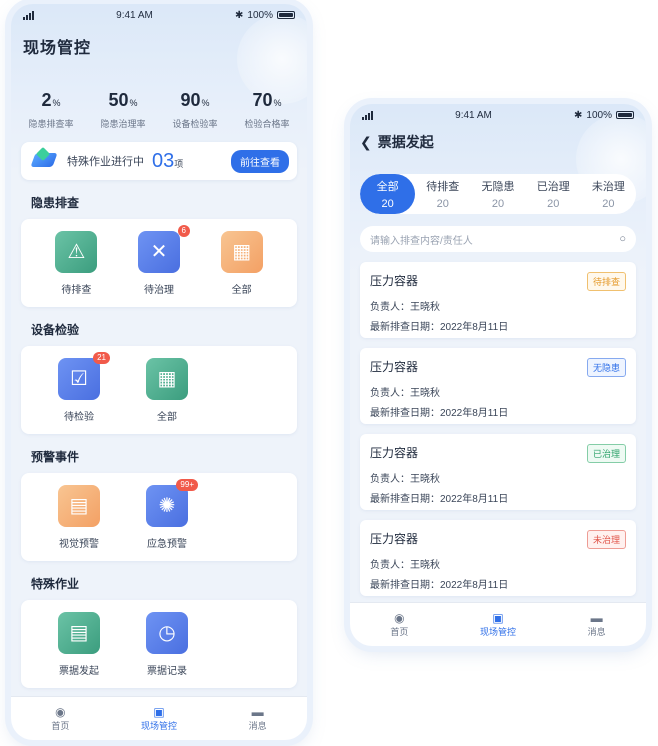 The image size is (658, 746). What do you see at coordinates (79, 632) in the screenshot?
I see `document-icon: ▤` at bounding box center [79, 632].